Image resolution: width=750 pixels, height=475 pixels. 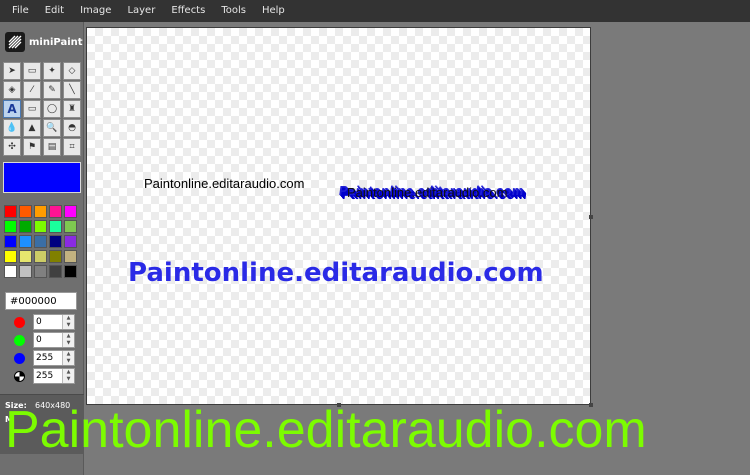 What do you see at coordinates (52, 109) in the screenshot?
I see `ellipse-tool-button: ◯` at bounding box center [52, 109].